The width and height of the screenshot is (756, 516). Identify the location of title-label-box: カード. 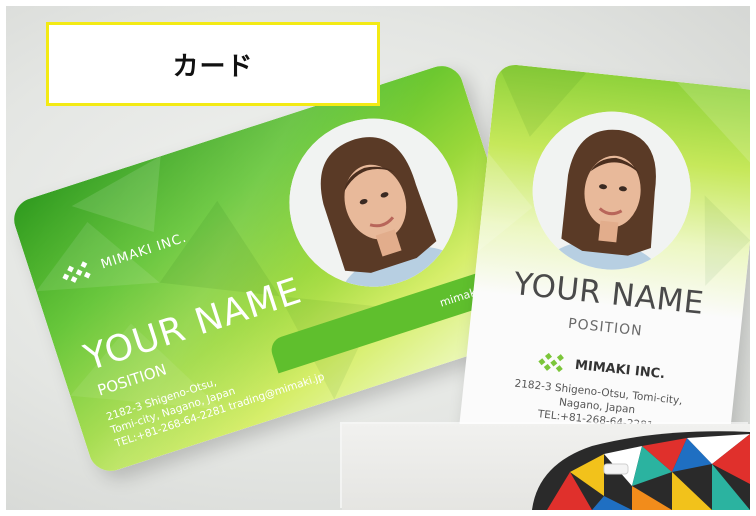
(213, 64).